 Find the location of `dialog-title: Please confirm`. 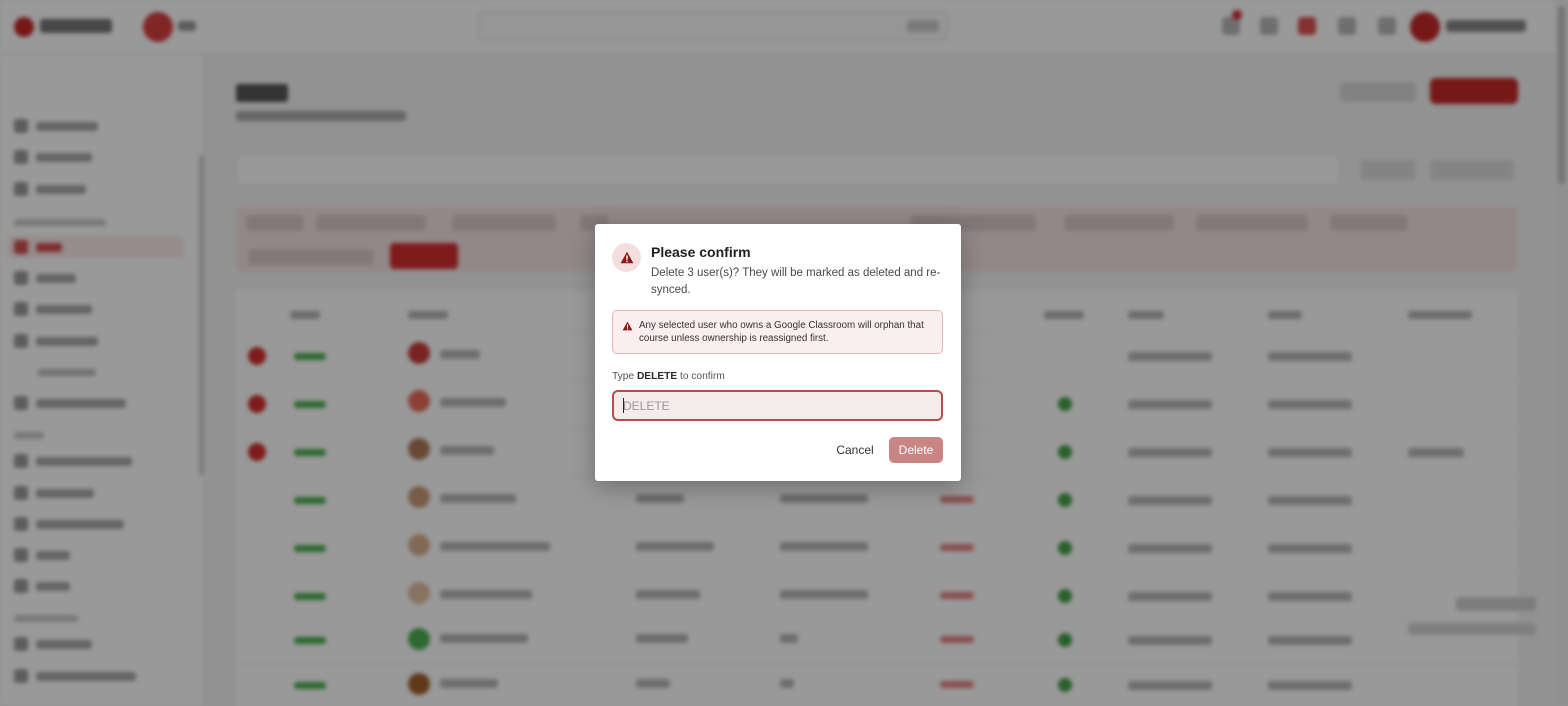

dialog-title: Please confirm is located at coordinates (701, 252).